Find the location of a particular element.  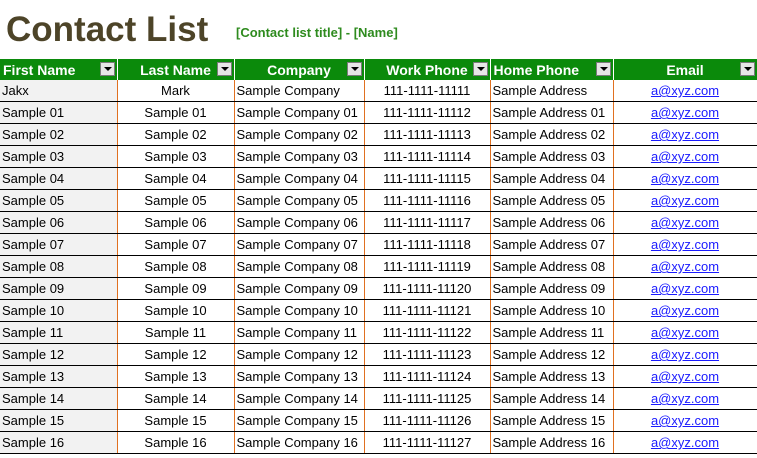

column-header-last-name: Last Name is located at coordinates (176, 69).